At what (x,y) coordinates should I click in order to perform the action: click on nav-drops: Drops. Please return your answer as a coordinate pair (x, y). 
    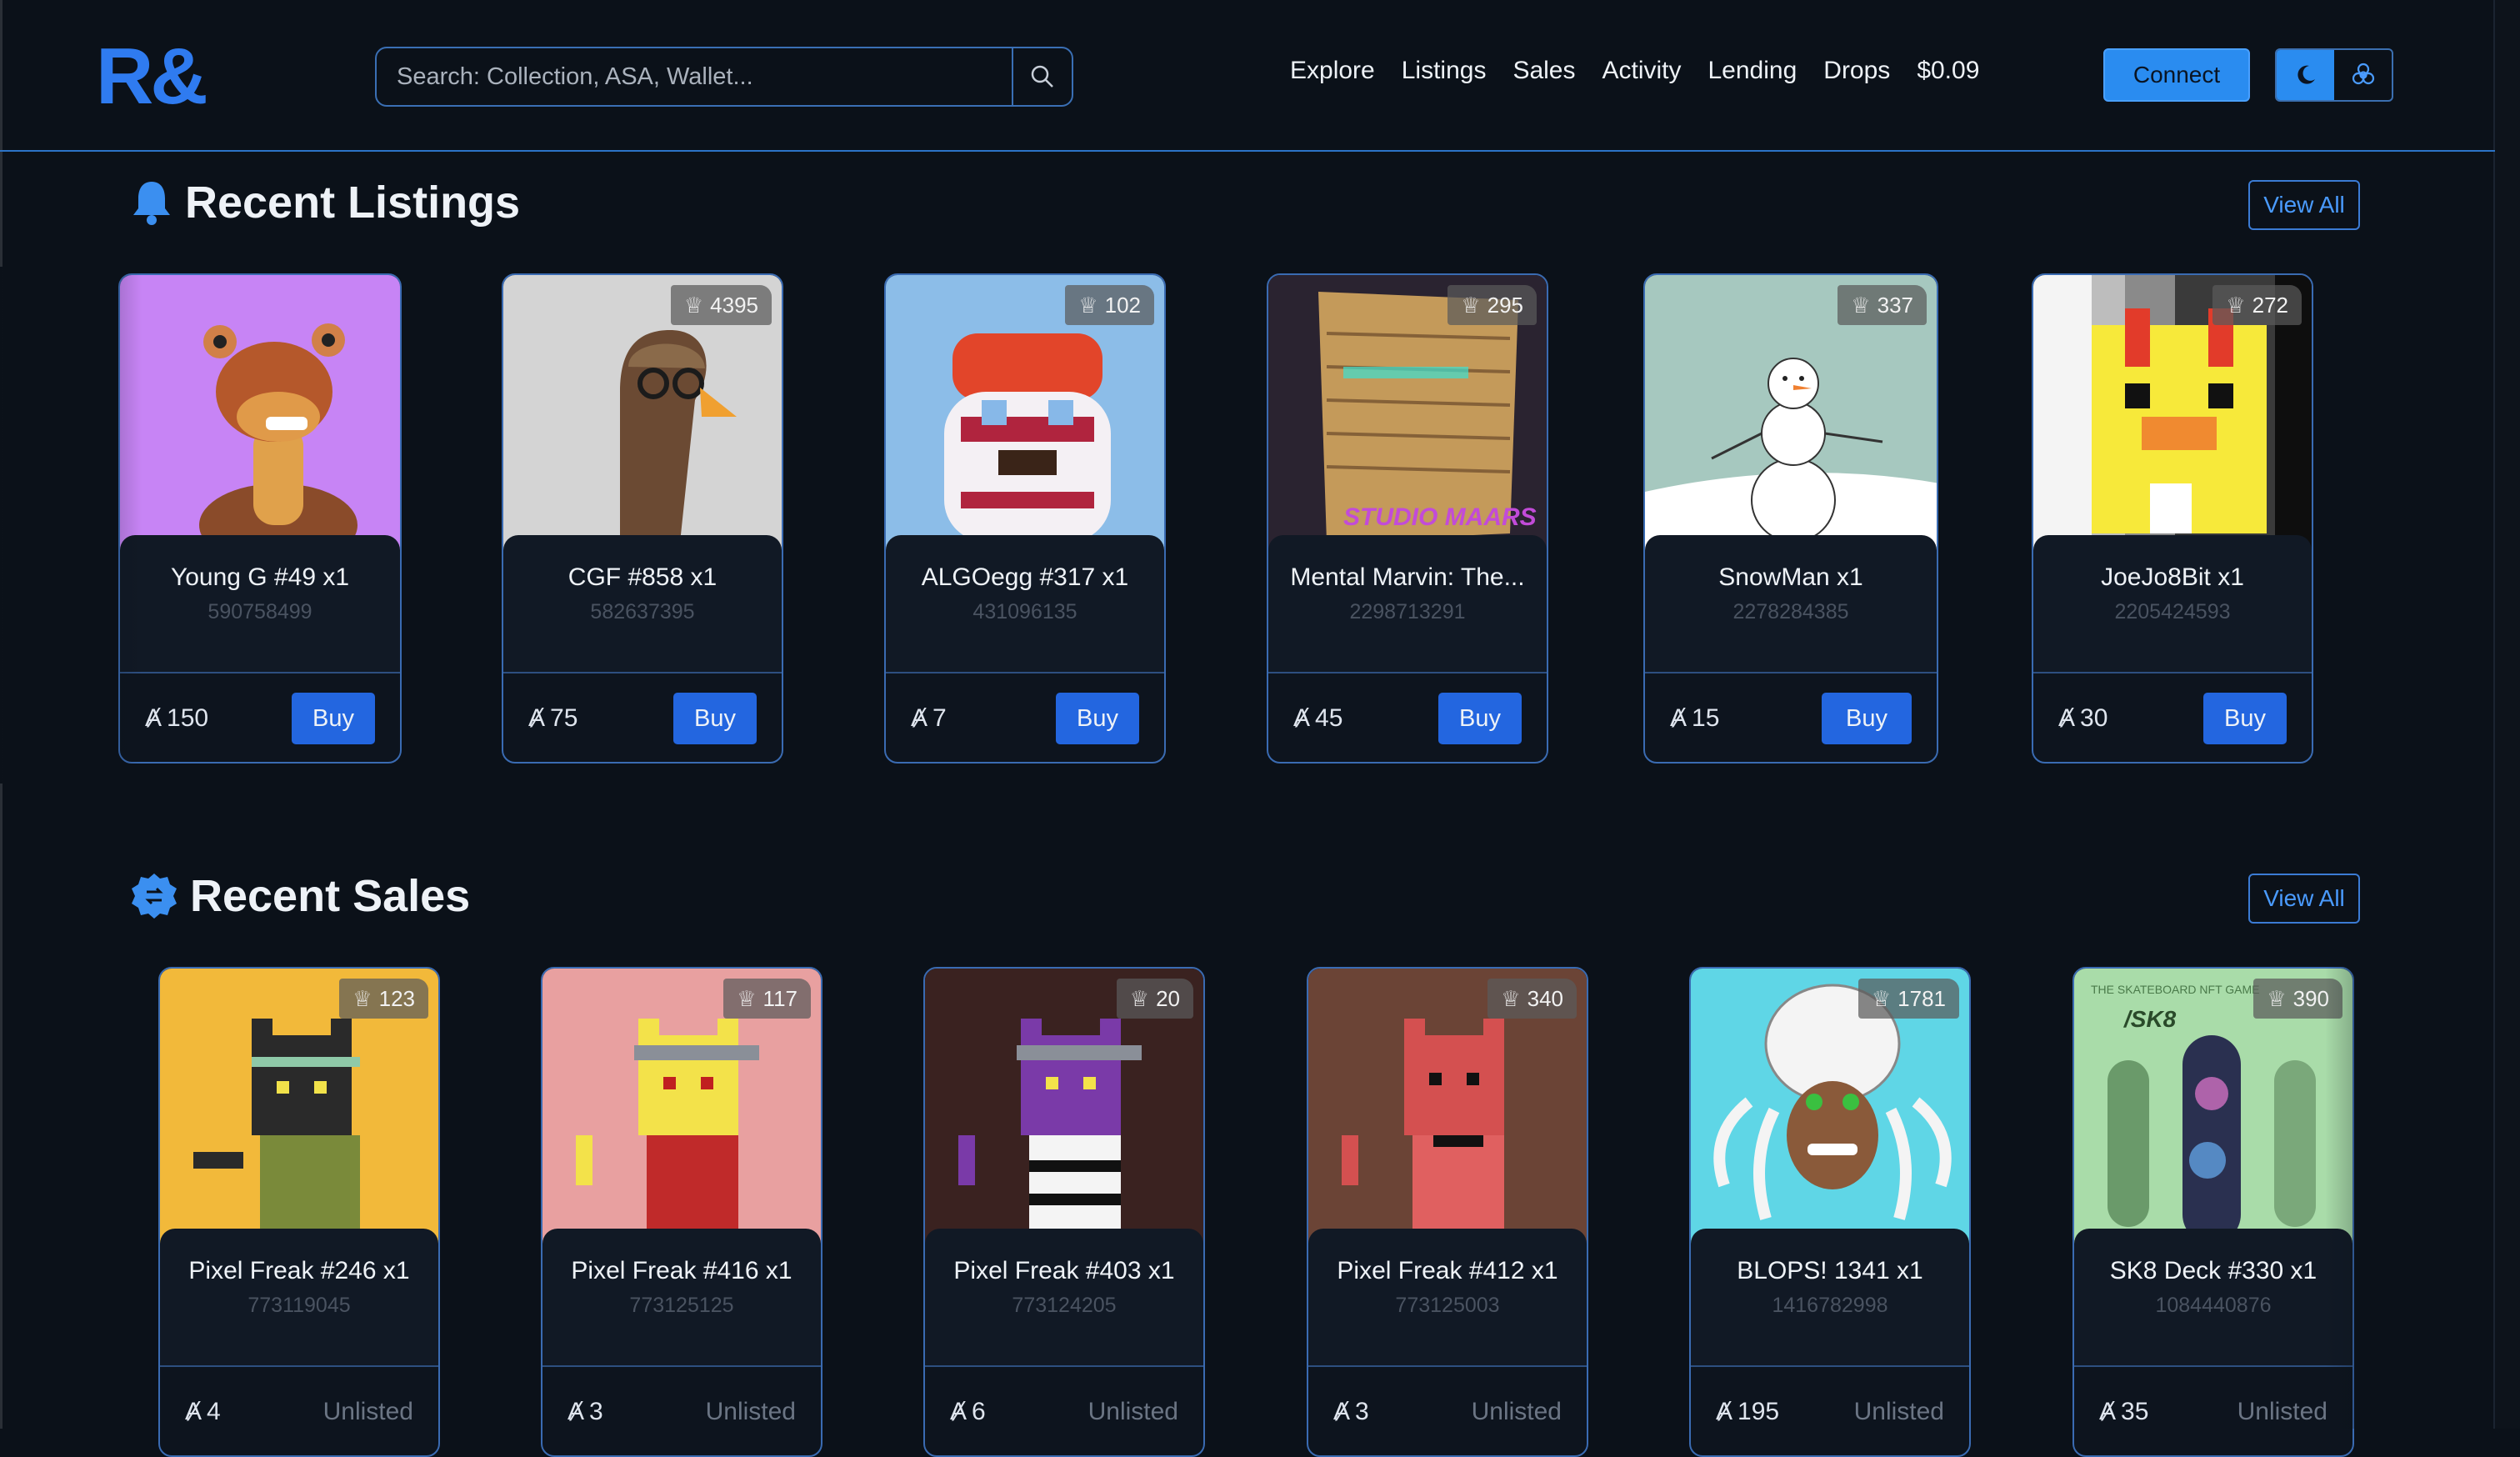
    Looking at the image, I should click on (1856, 71).